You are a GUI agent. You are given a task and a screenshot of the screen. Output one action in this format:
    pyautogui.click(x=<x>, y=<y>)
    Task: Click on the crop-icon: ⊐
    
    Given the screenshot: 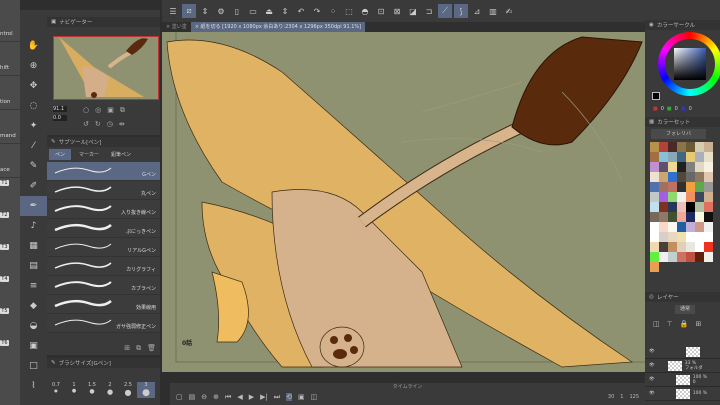 What is the action you would take?
    pyautogui.click(x=429, y=11)
    